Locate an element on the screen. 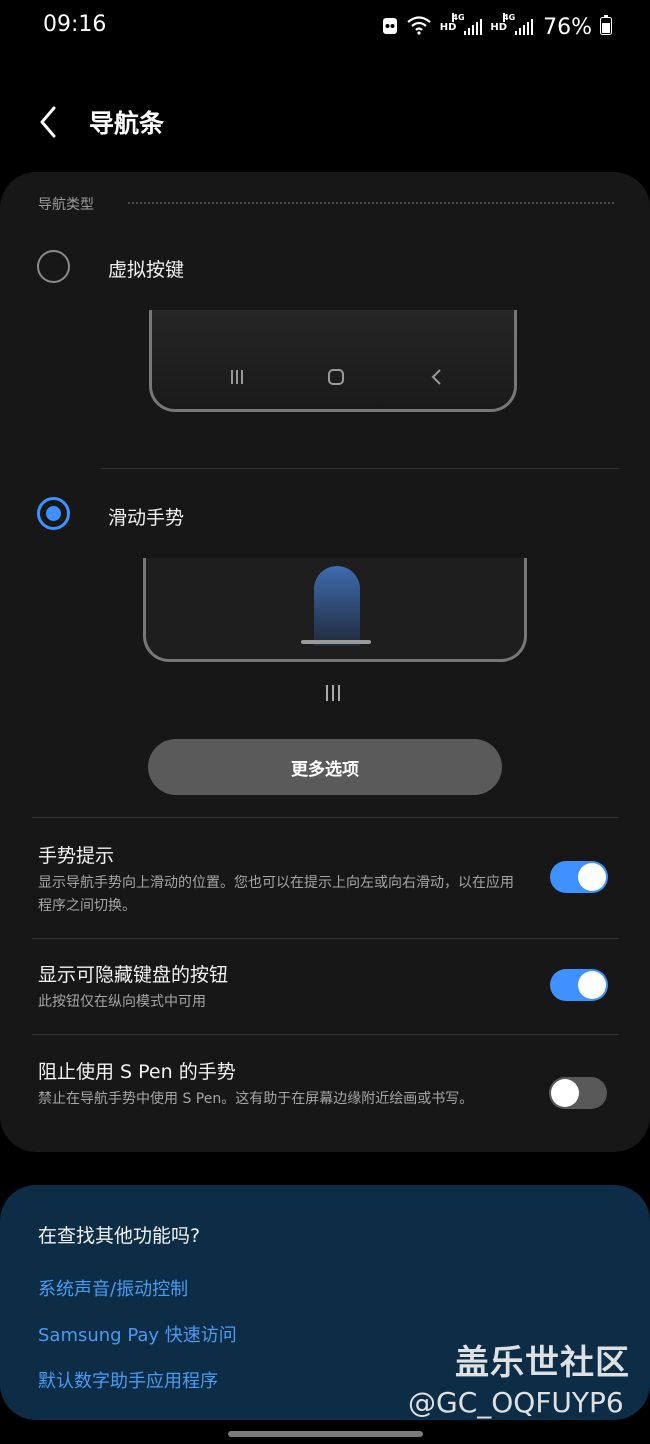 This screenshot has width=650, height=1444. status-icons: HD 4G HD 4G 76% is located at coordinates (497, 27).